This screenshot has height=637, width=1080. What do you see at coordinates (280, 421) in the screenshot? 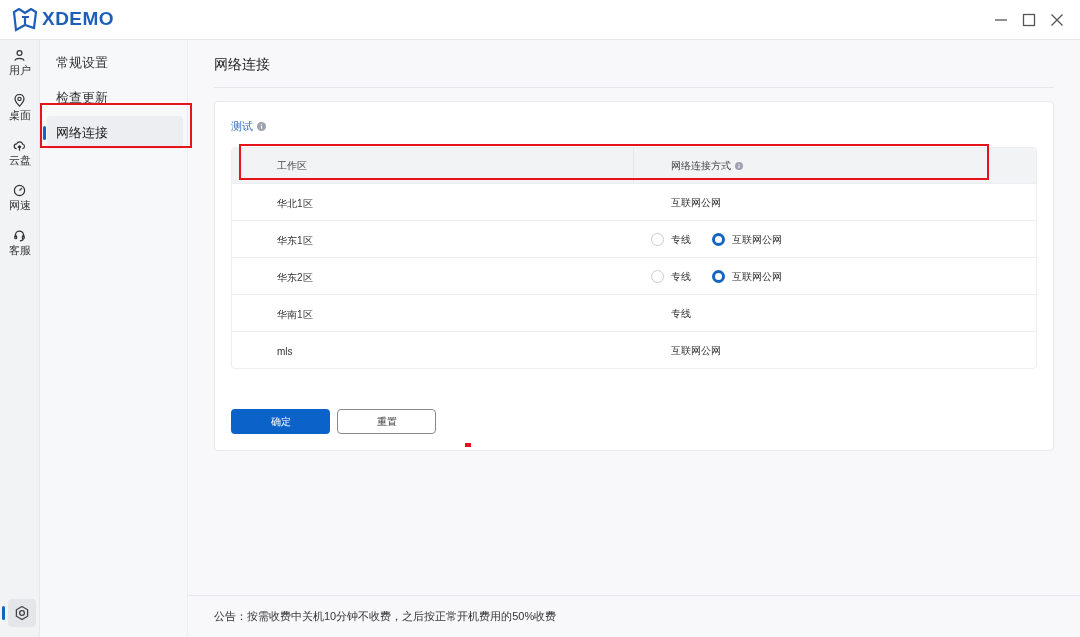
I see `confirm-button: 确定` at bounding box center [280, 421].